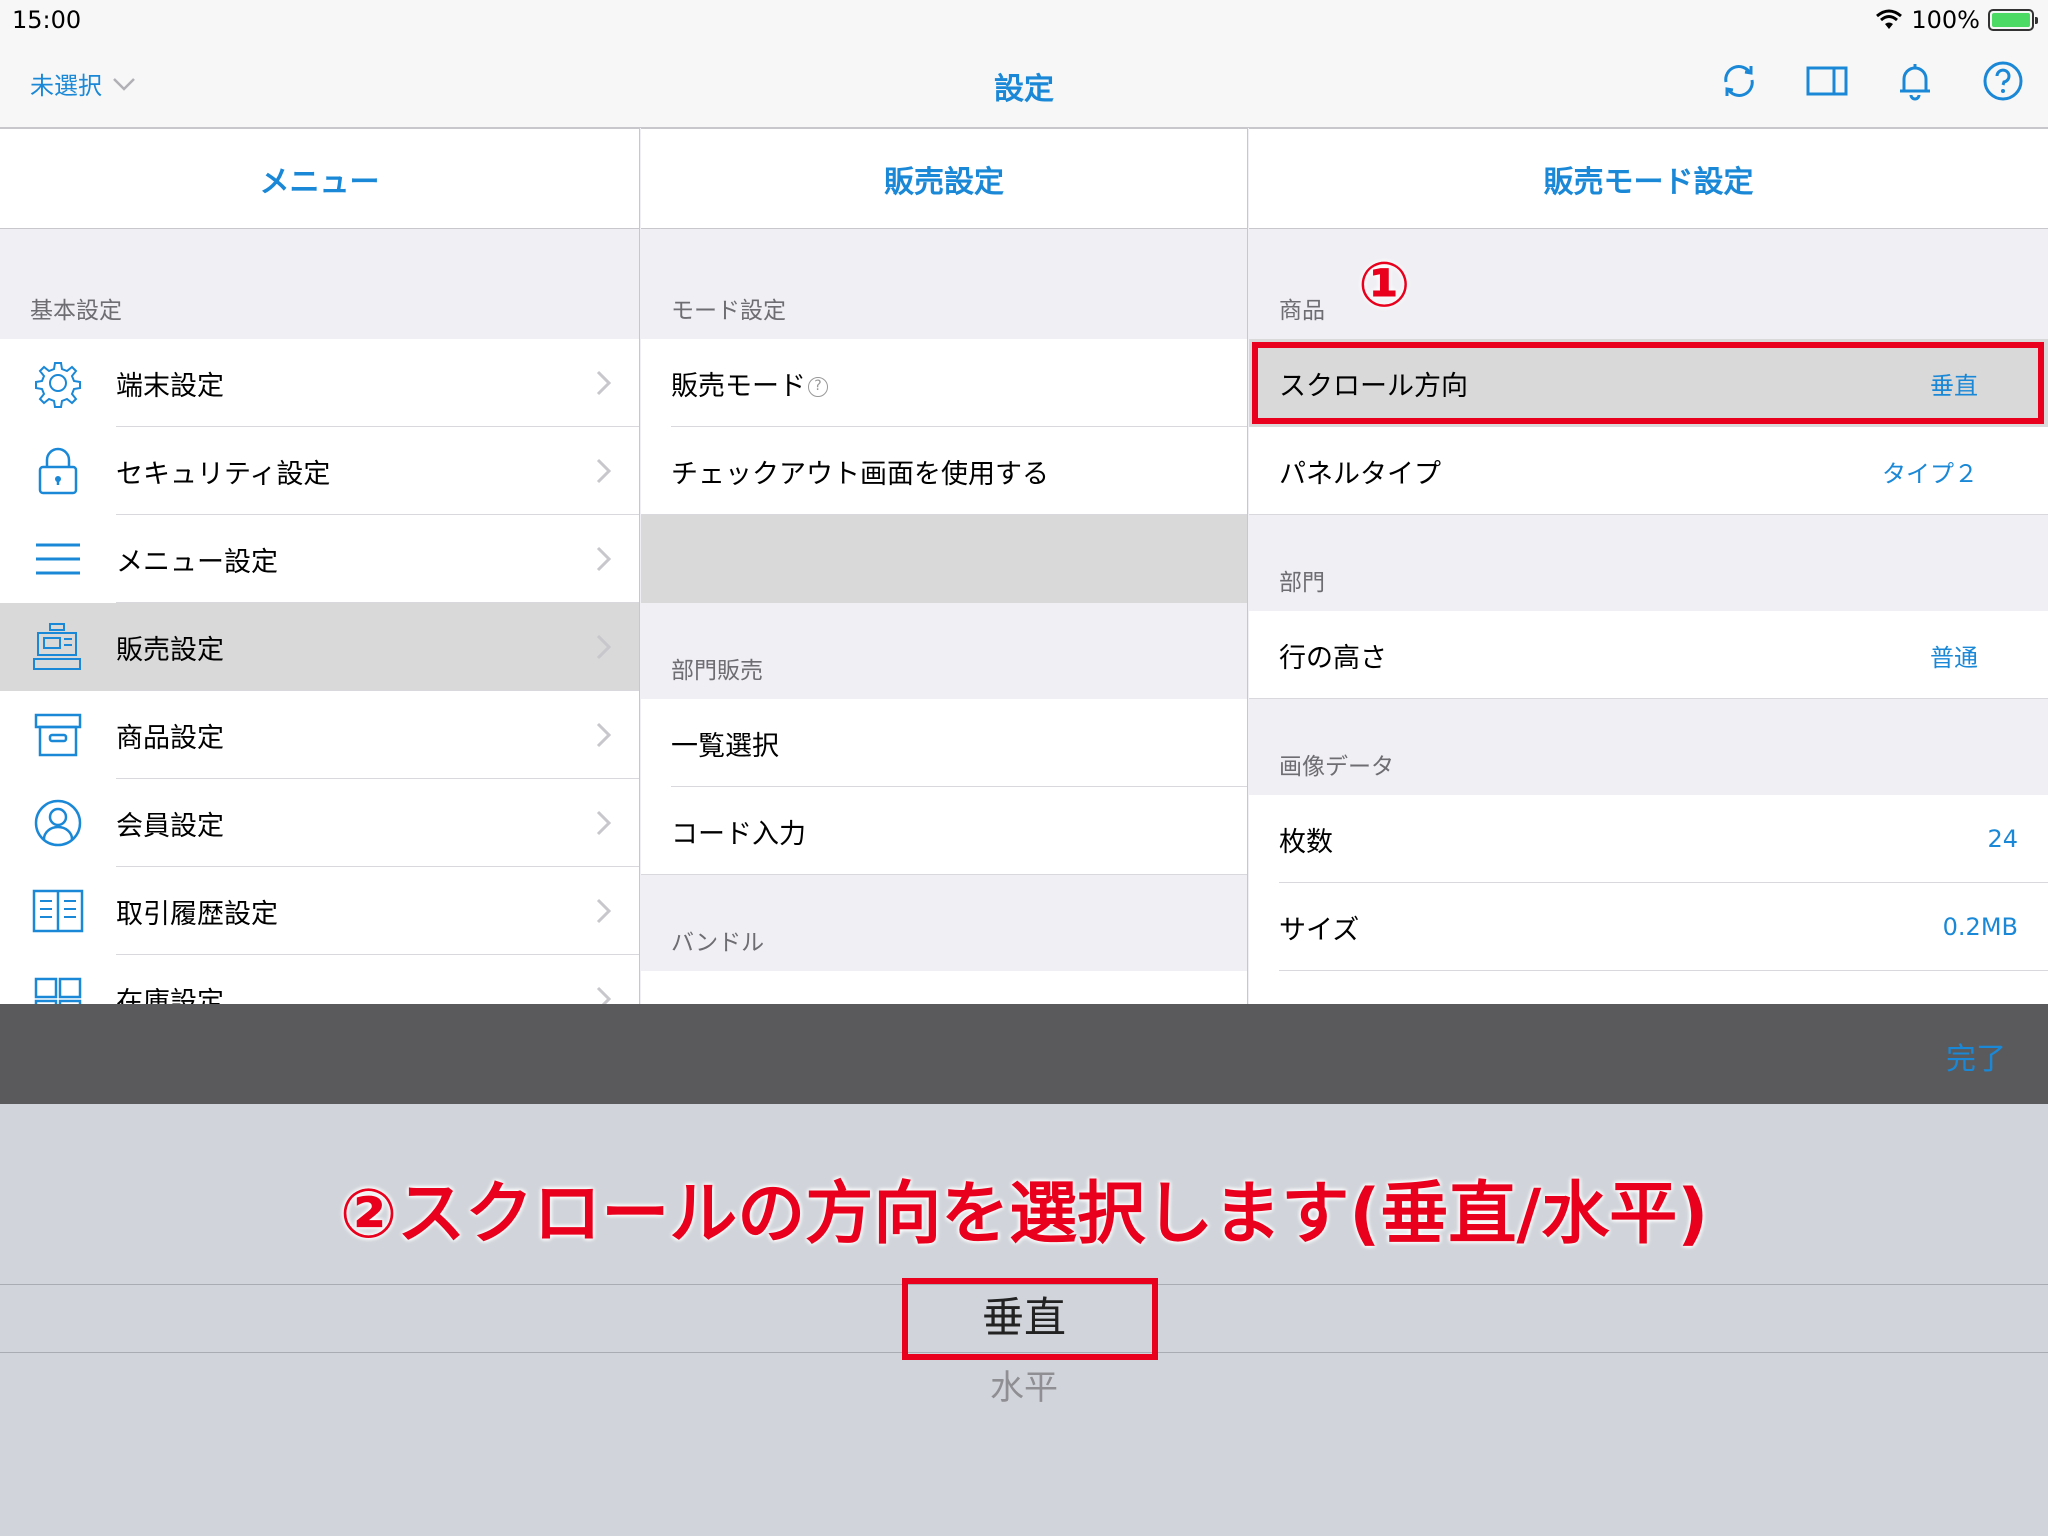  I want to click on list-selection-label: 一覧選択, so click(725, 746).